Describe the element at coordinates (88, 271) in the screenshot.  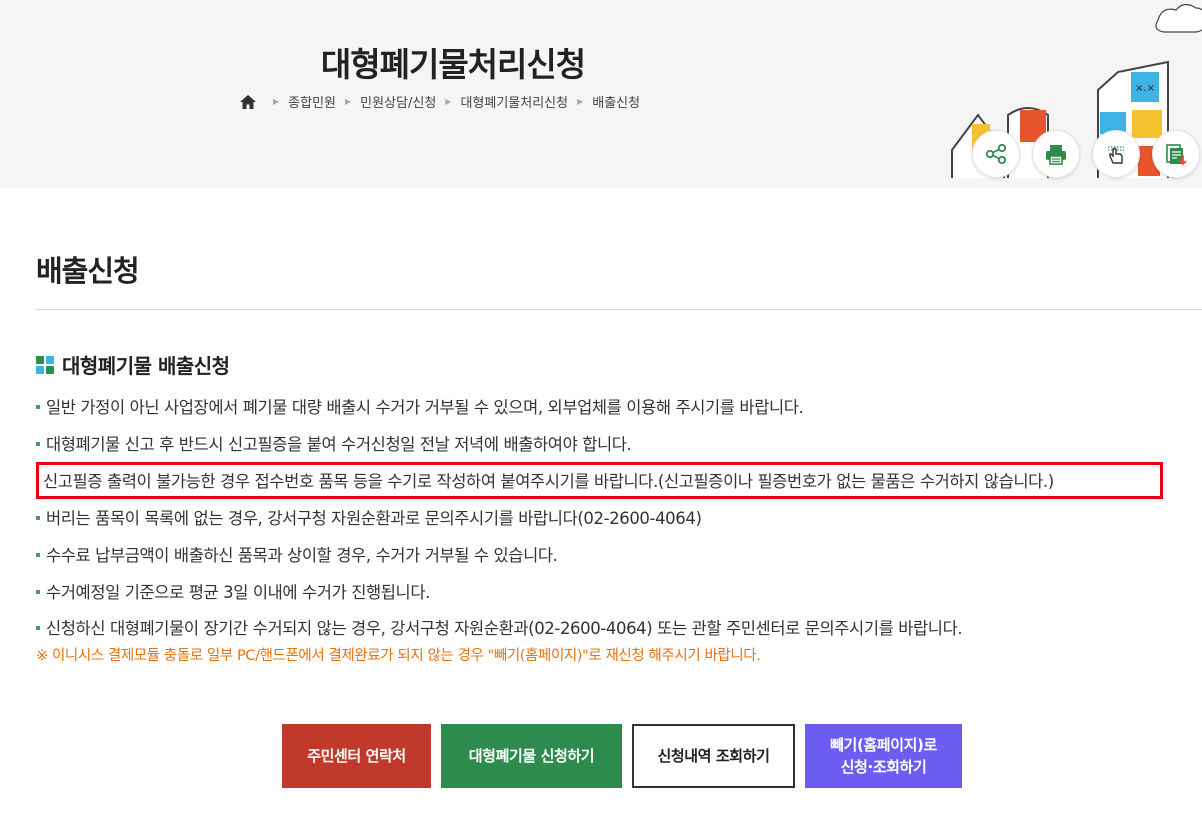
I see `section-title: 배출신청` at that location.